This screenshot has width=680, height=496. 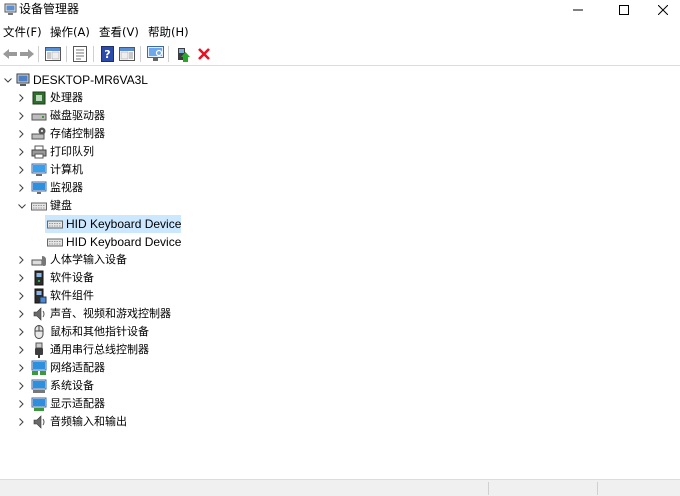 I want to click on tree-item-label: 软件组件, so click(x=72, y=295).